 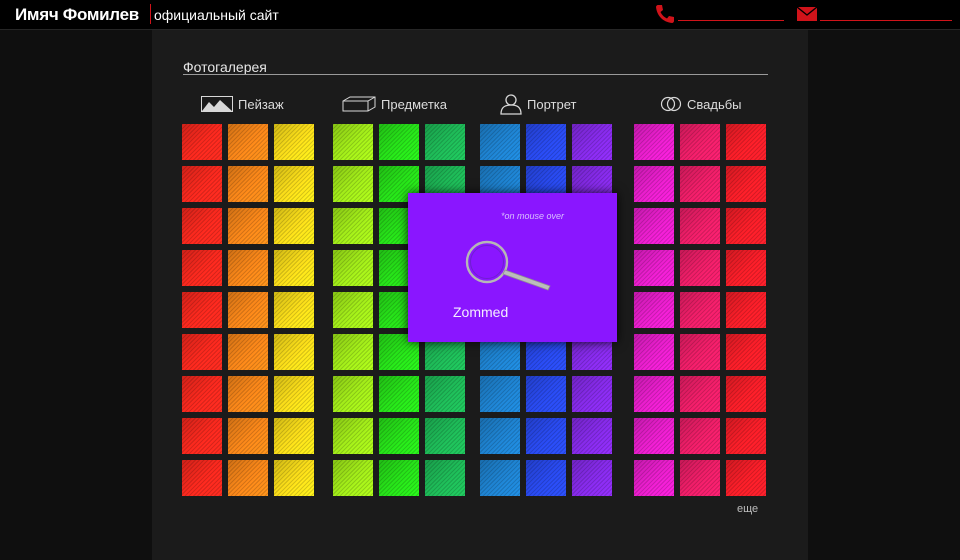 I want to click on more-link: еще, so click(x=747, y=509).